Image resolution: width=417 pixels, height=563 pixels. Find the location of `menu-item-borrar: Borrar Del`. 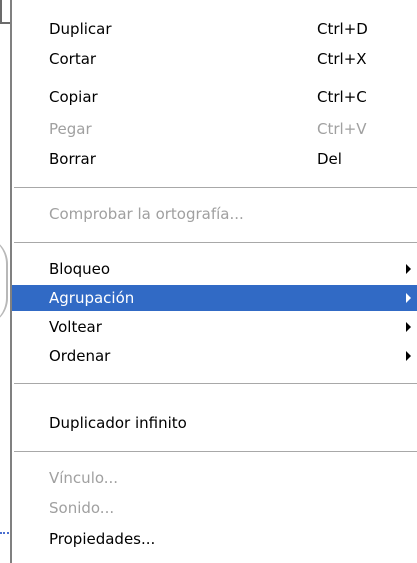

menu-item-borrar: Borrar Del is located at coordinates (214, 159).